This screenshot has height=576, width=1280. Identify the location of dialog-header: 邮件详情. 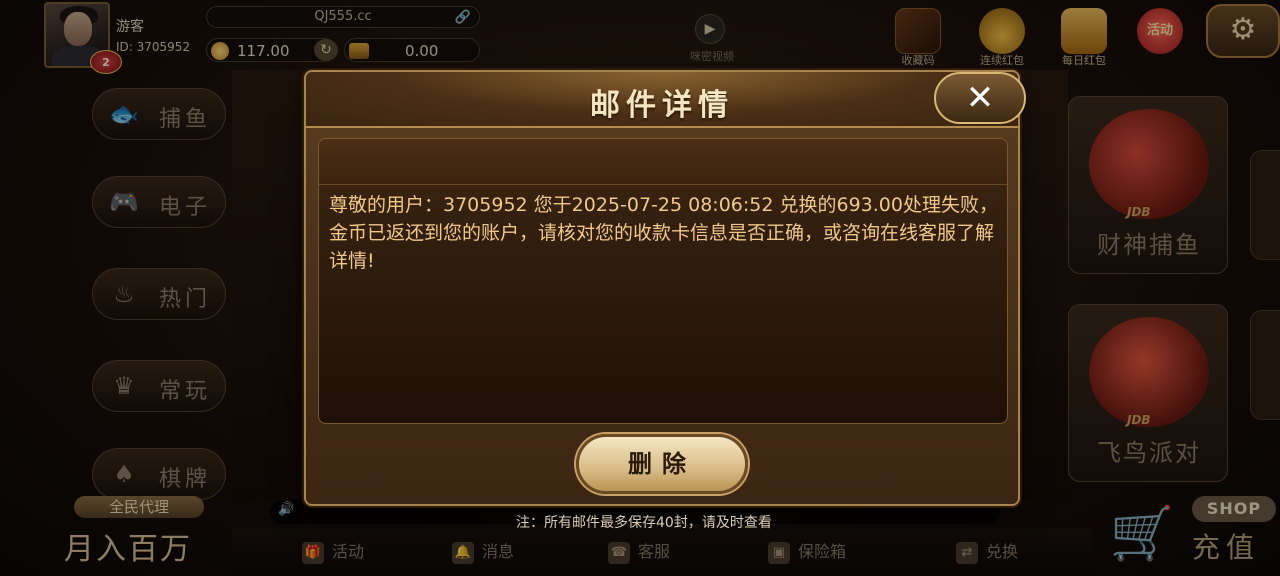
(662, 100).